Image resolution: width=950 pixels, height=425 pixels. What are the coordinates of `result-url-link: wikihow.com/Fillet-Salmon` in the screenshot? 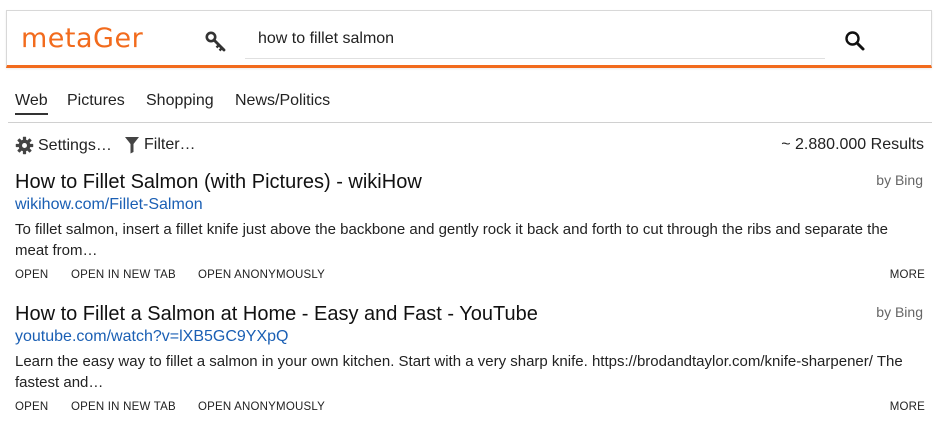 It's located at (470, 205).